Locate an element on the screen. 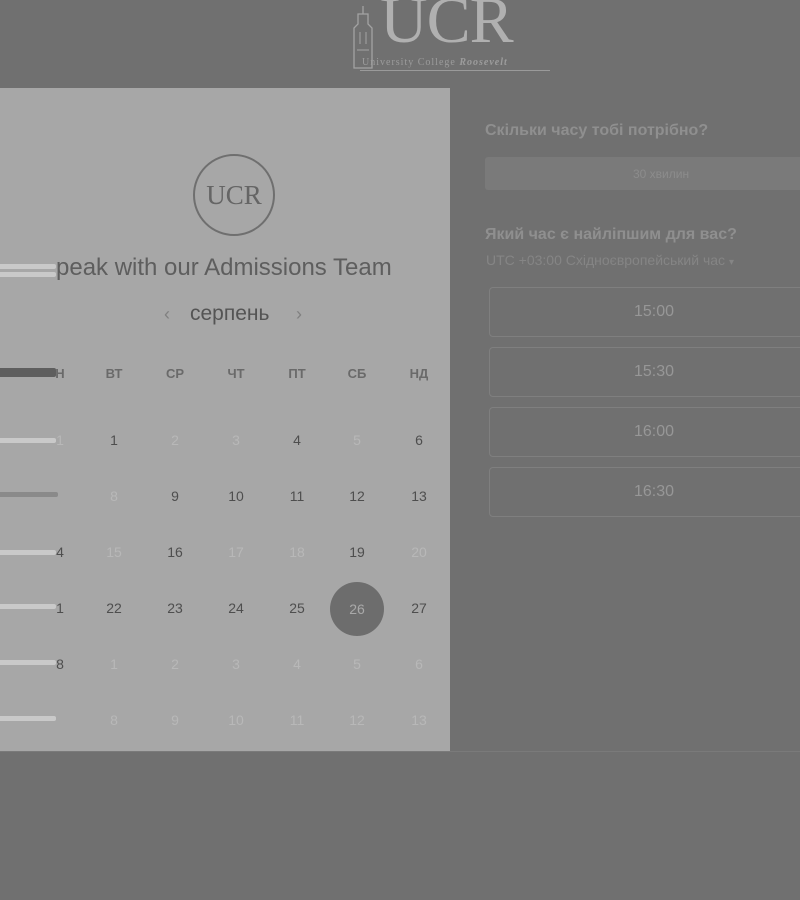  weekday-label: СБ is located at coordinates (357, 373).